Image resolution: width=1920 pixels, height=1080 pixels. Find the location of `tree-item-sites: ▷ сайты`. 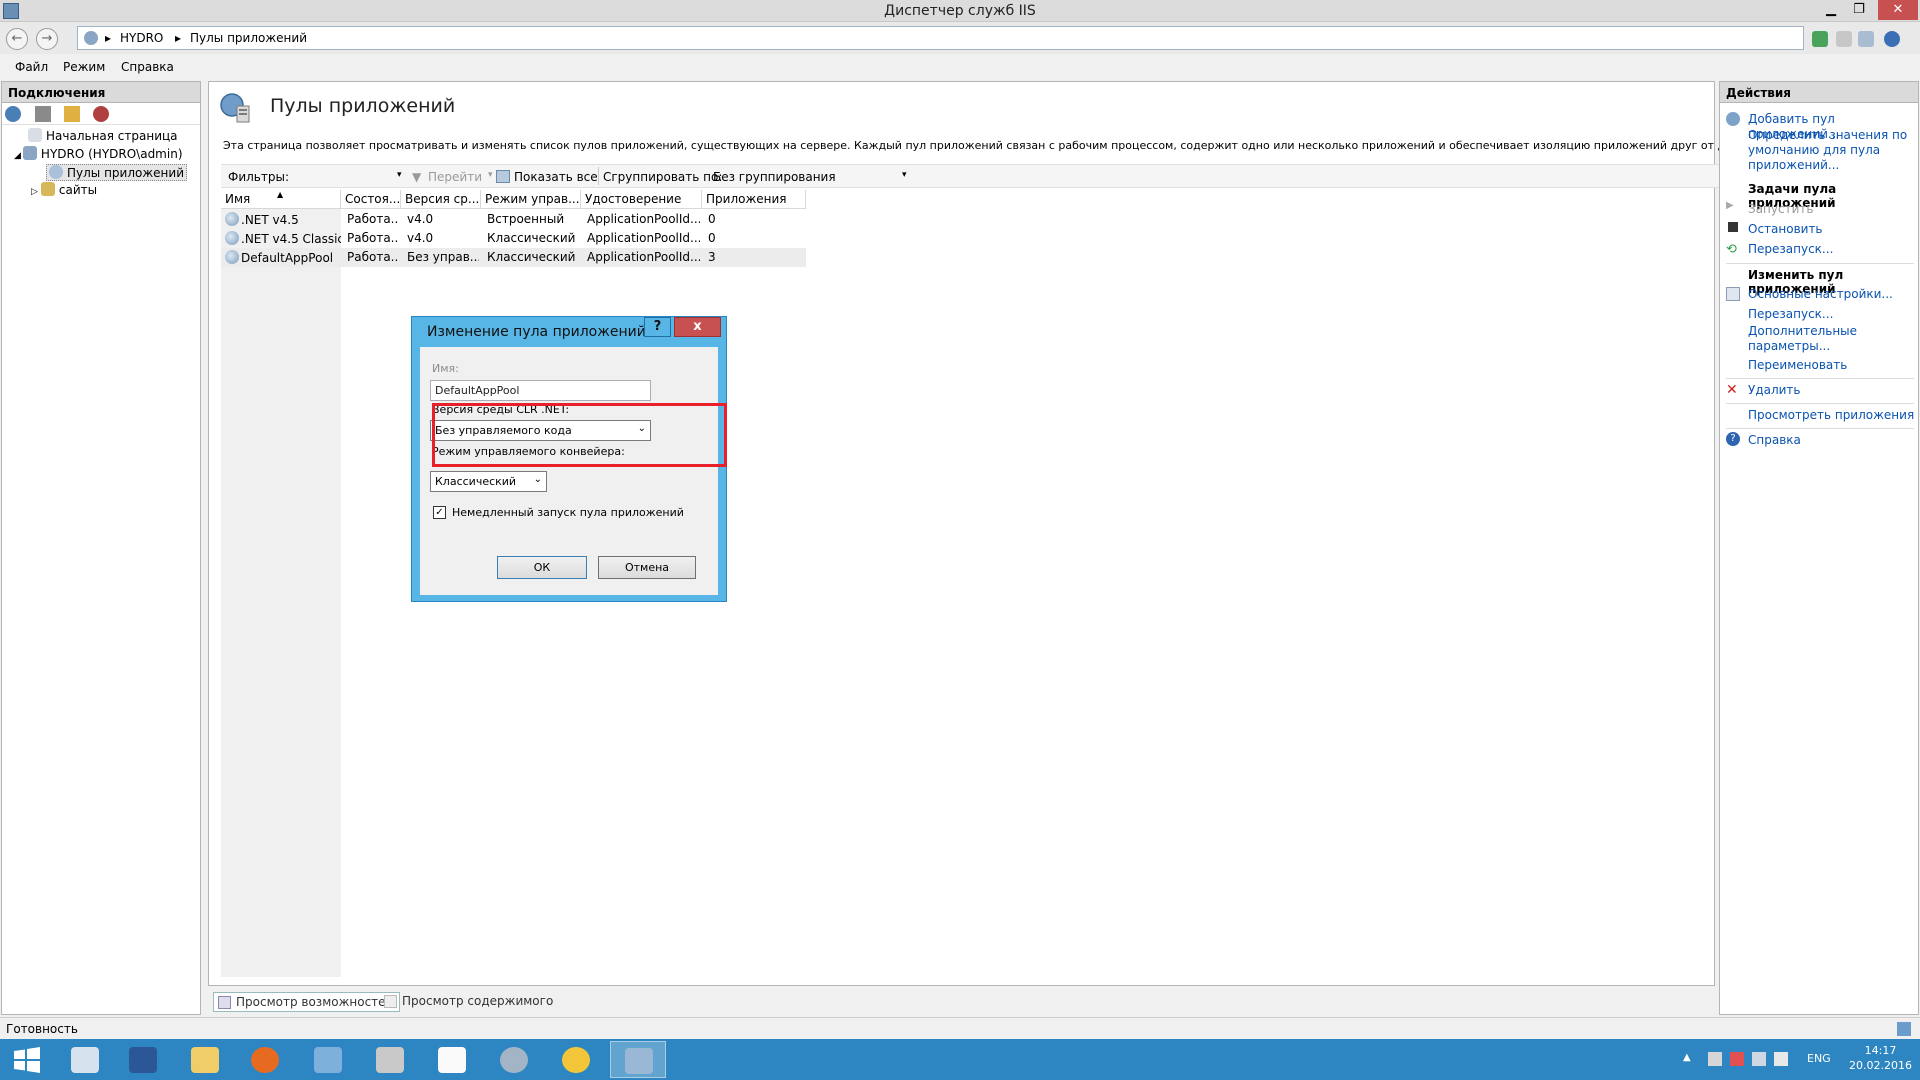

tree-item-sites: ▷ сайты is located at coordinates (64, 189).